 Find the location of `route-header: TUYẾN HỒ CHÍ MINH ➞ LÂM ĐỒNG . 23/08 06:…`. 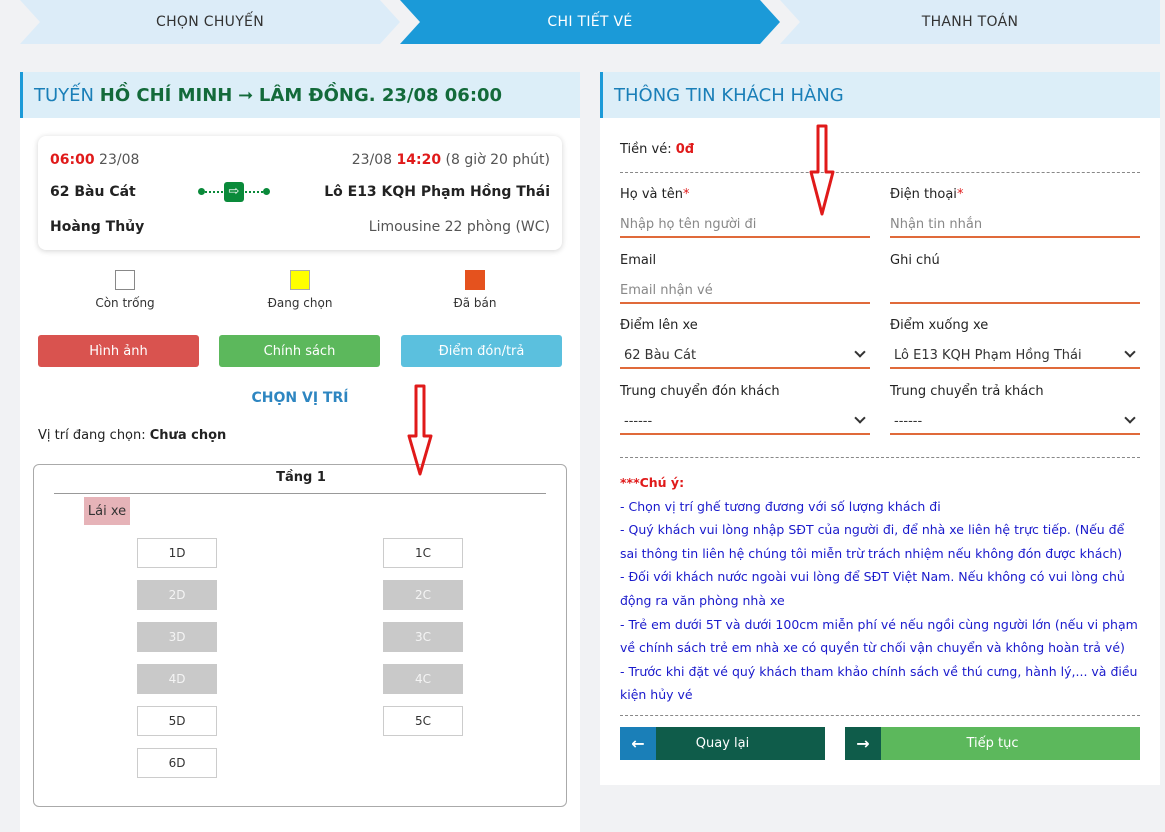

route-header: TUYẾN HỒ CHÍ MINH ➞ LÂM ĐỒNG . 23/08 06:… is located at coordinates (300, 95).